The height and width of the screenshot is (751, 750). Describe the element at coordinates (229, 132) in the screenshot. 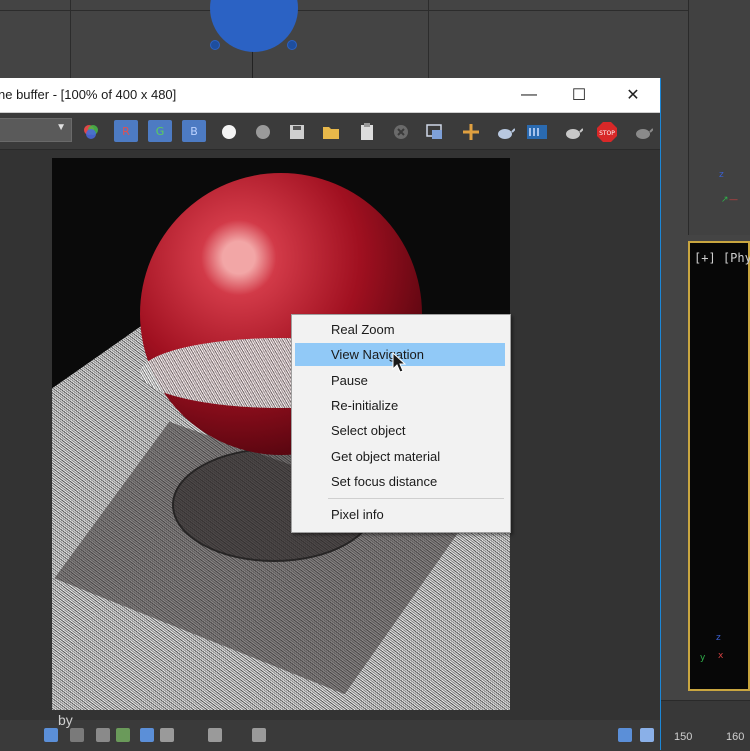

I see `white-dot-icon` at that location.